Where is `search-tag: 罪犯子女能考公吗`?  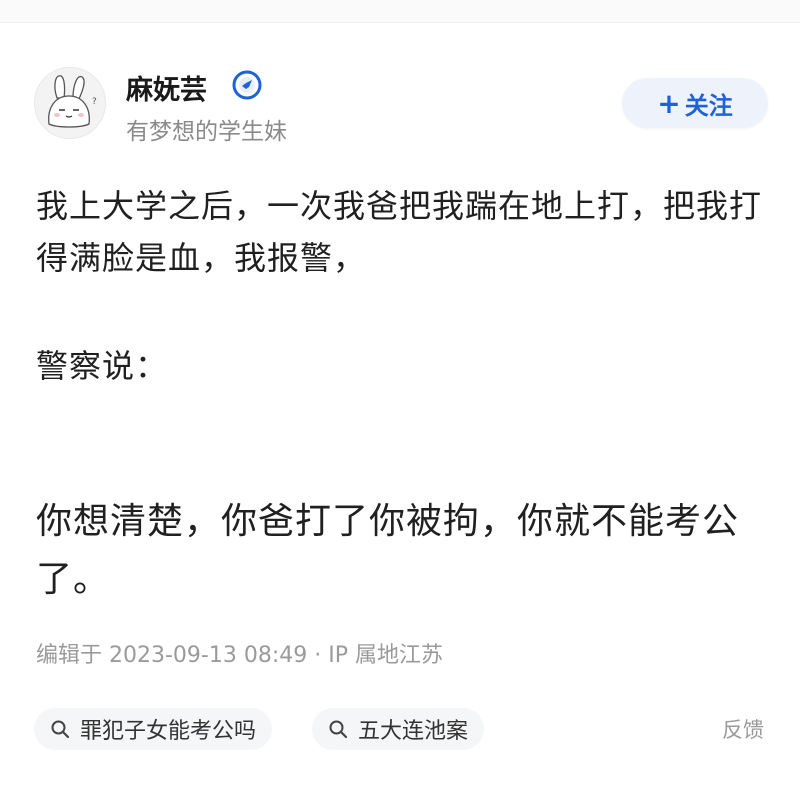 search-tag: 罪犯子女能考公吗 is located at coordinates (153, 729).